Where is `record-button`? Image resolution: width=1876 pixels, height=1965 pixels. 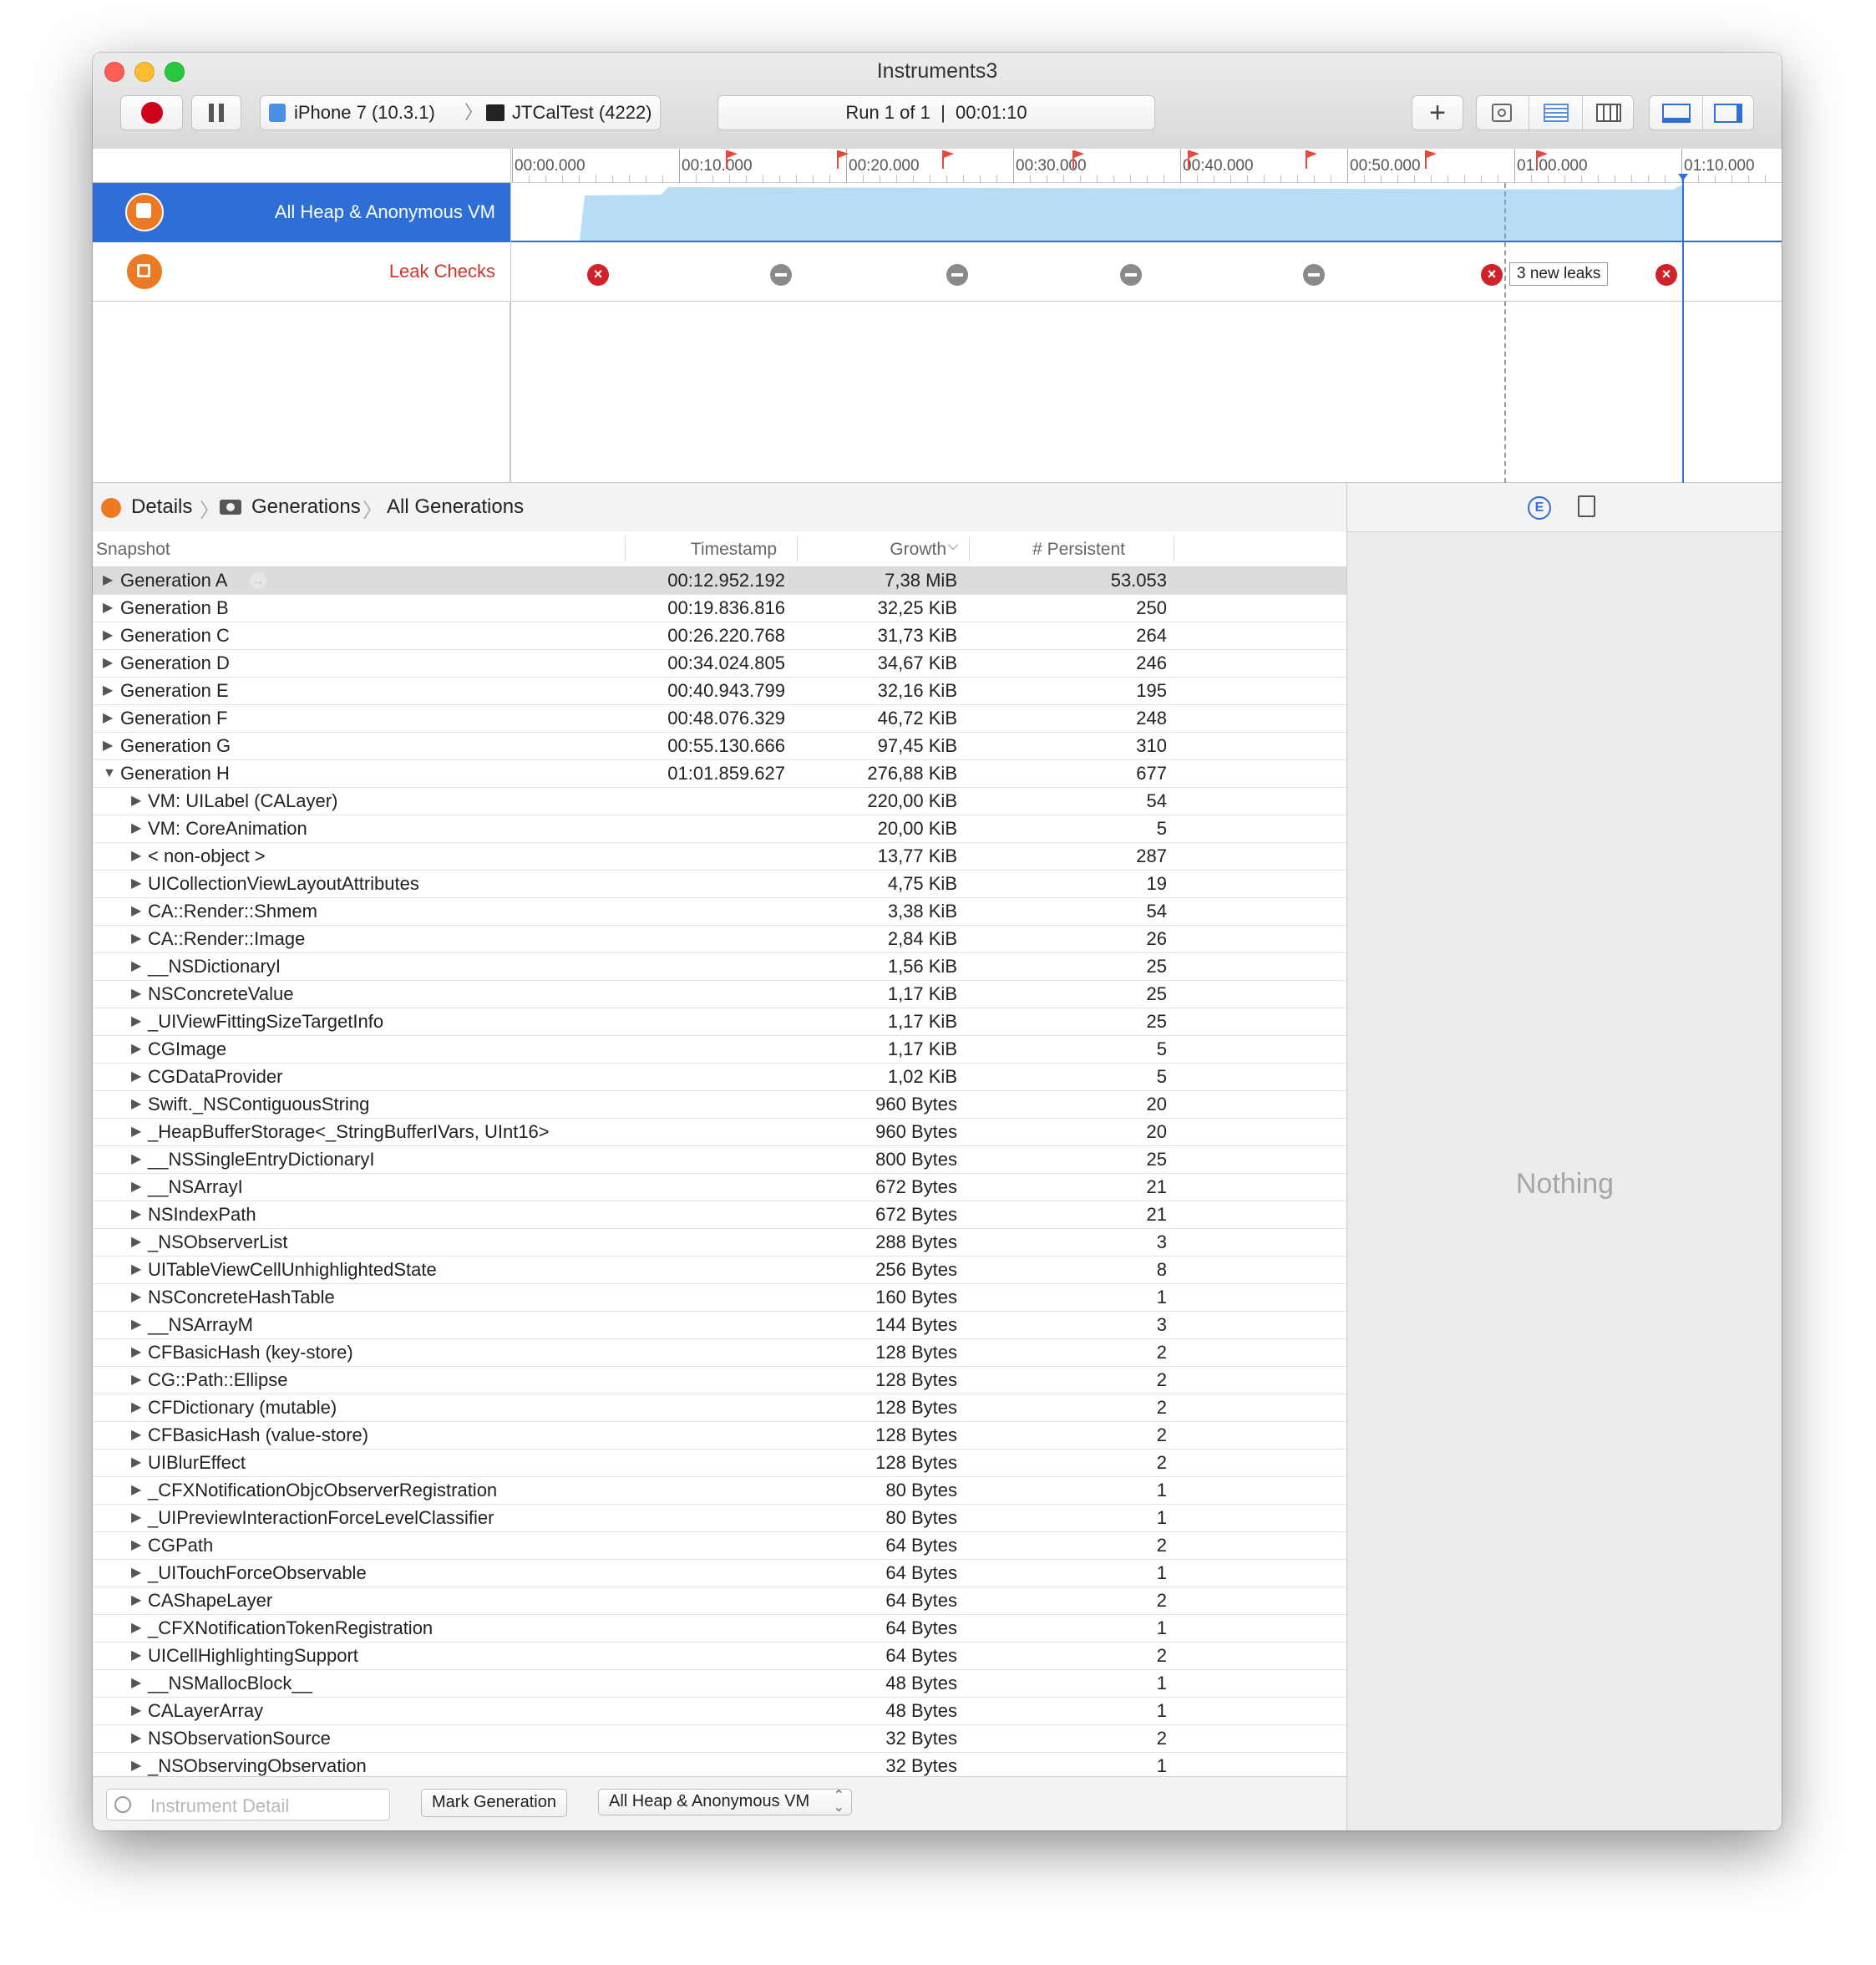 record-button is located at coordinates (151, 113).